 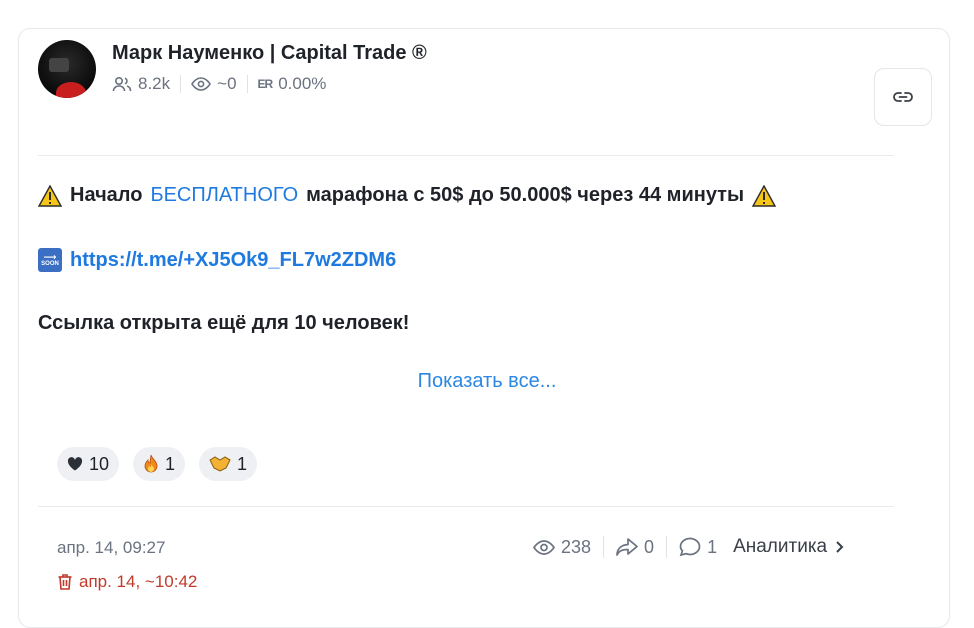 I want to click on footer-comments: 1, so click(x=698, y=547).